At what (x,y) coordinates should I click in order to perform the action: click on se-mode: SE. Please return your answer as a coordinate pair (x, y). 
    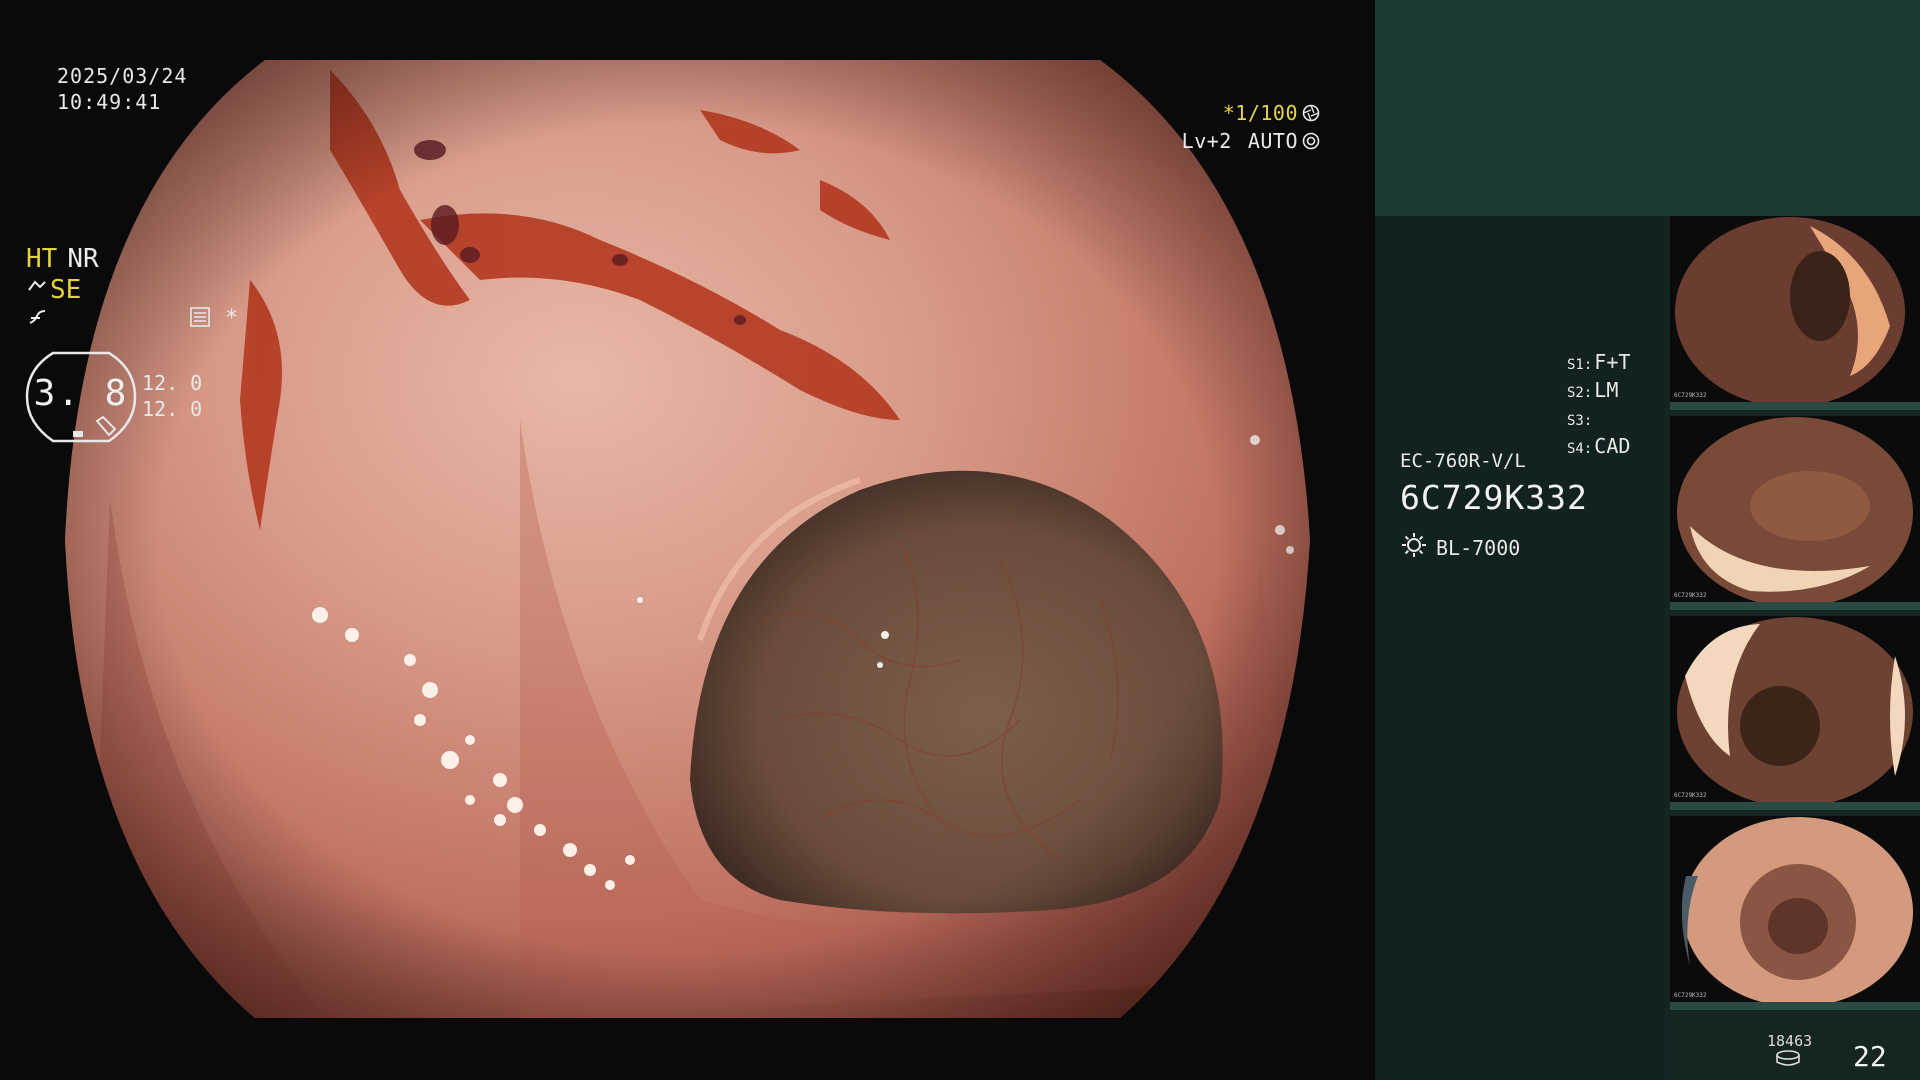
    Looking at the image, I should click on (66, 290).